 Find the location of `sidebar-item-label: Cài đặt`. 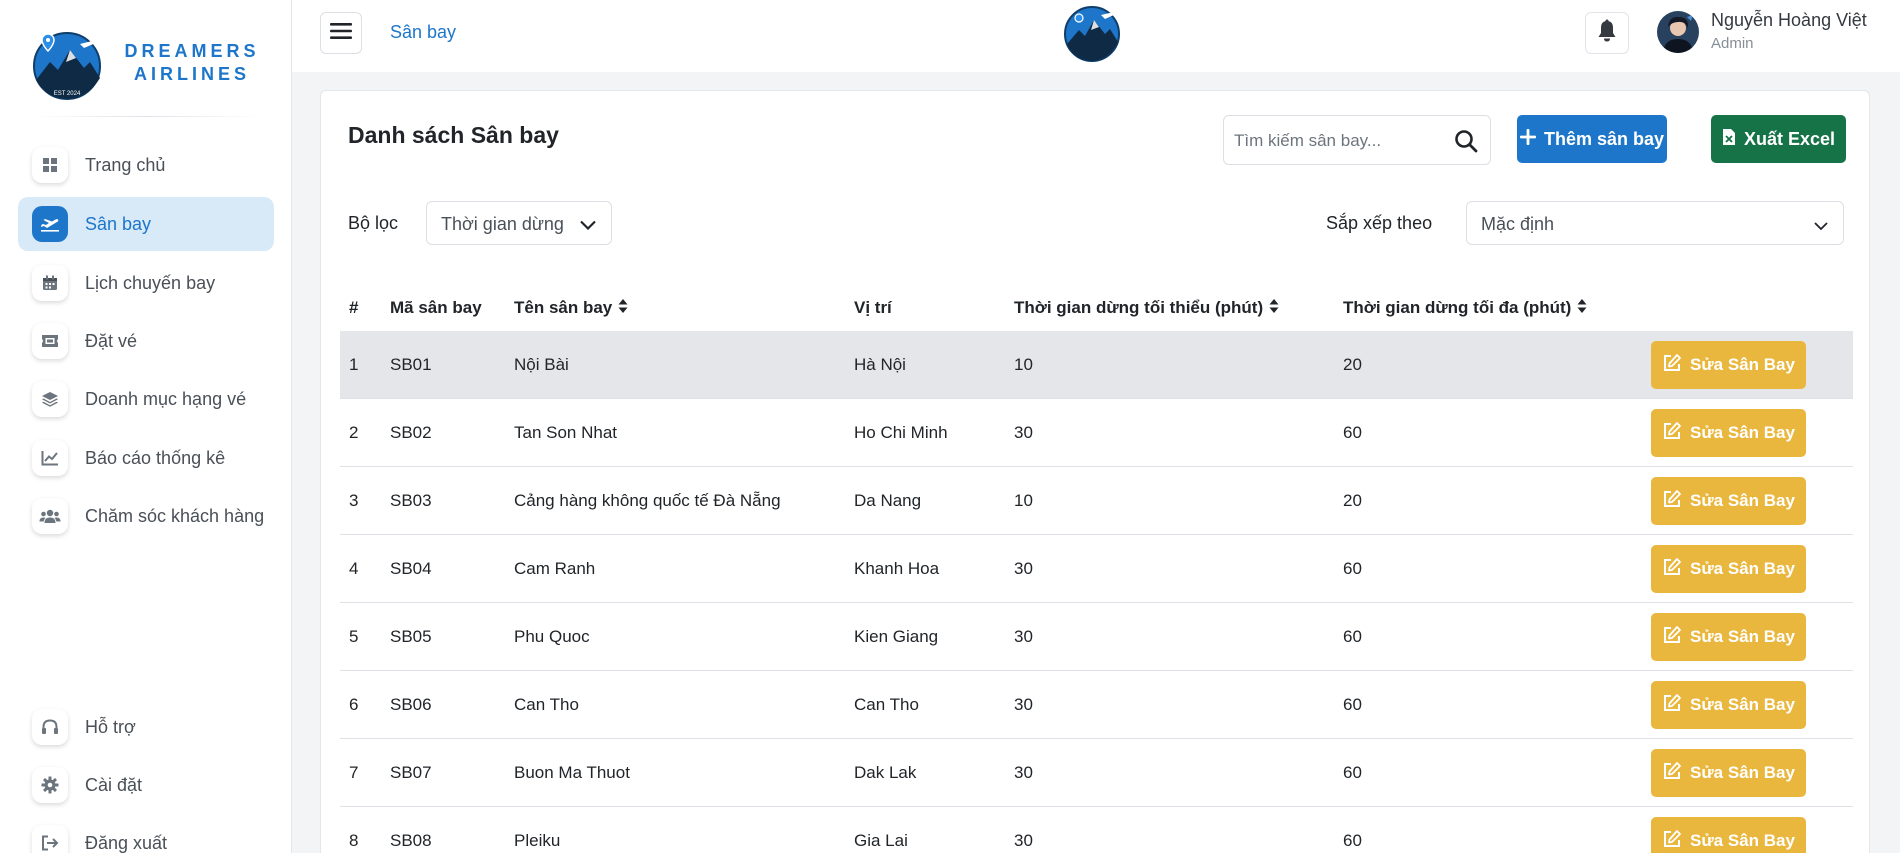

sidebar-item-label: Cài đặt is located at coordinates (114, 784).